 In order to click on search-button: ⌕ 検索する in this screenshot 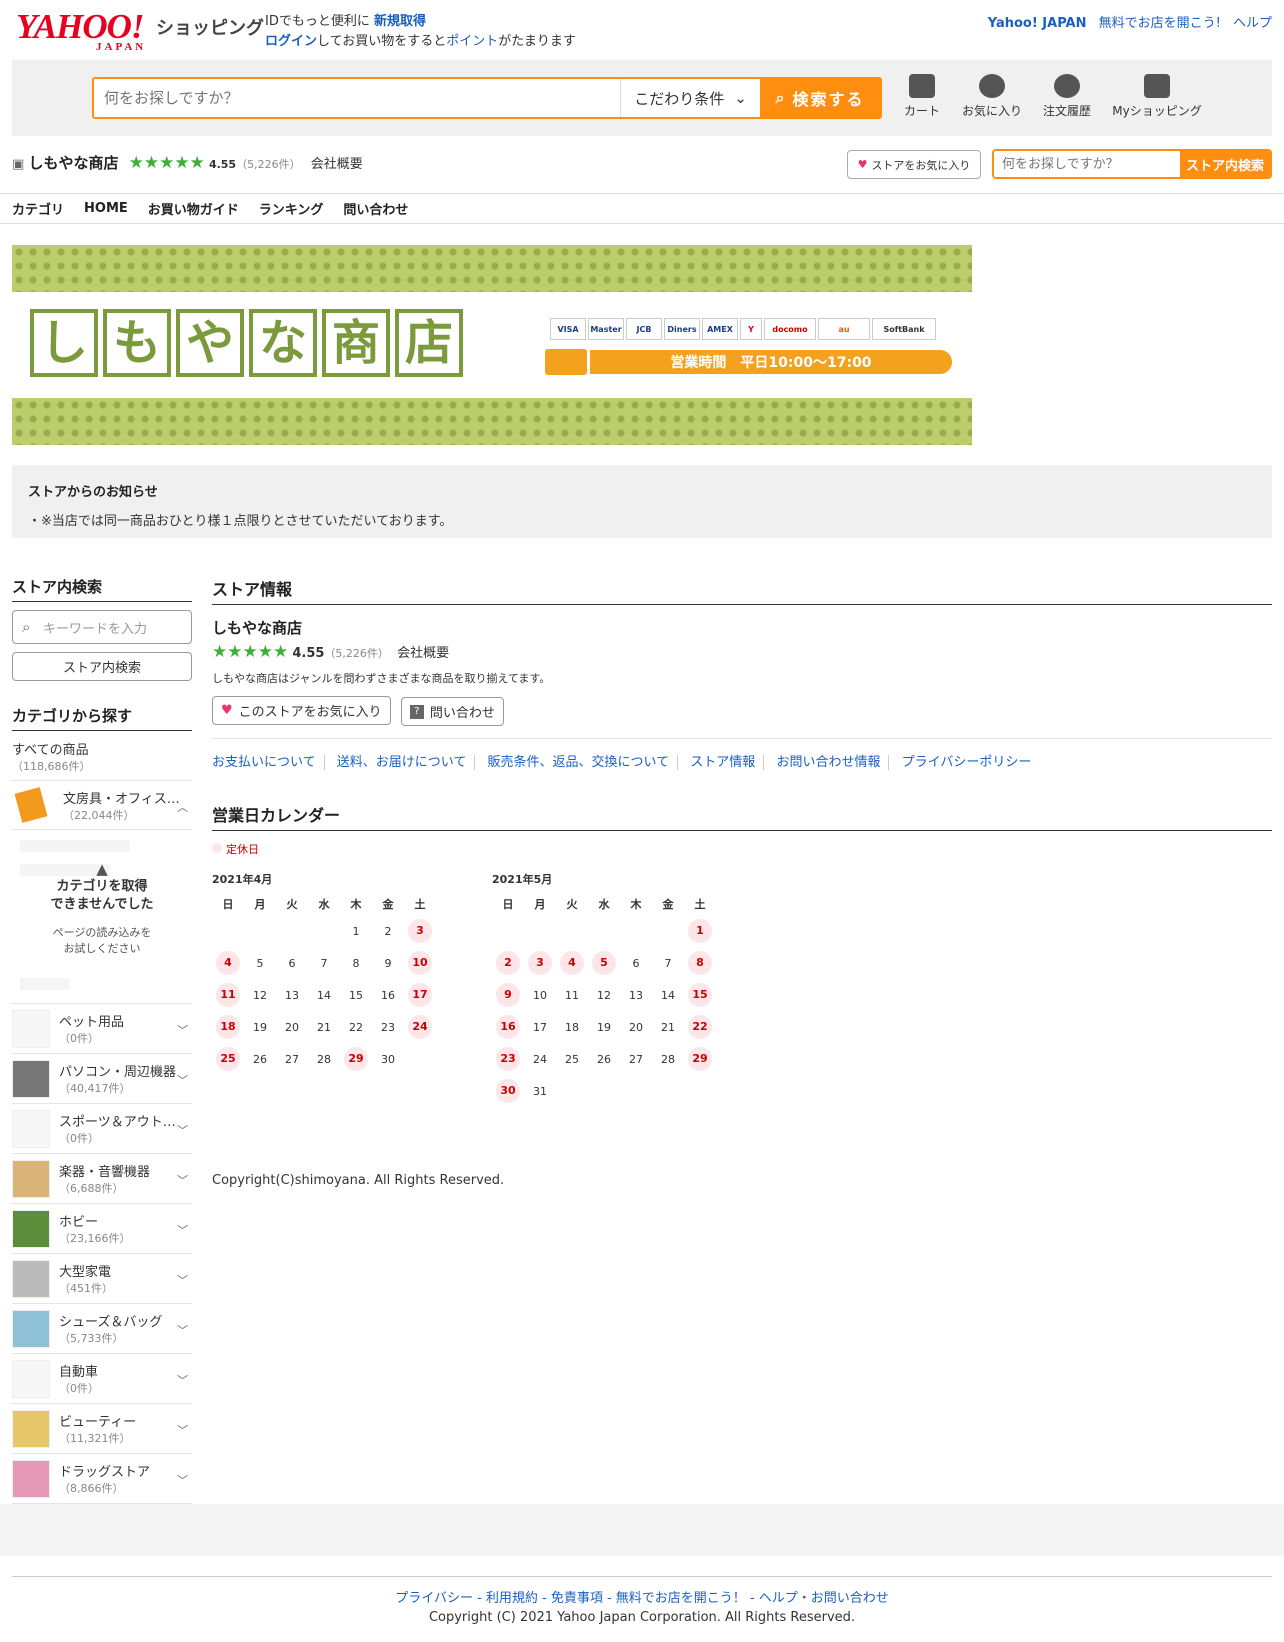, I will do `click(820, 98)`.